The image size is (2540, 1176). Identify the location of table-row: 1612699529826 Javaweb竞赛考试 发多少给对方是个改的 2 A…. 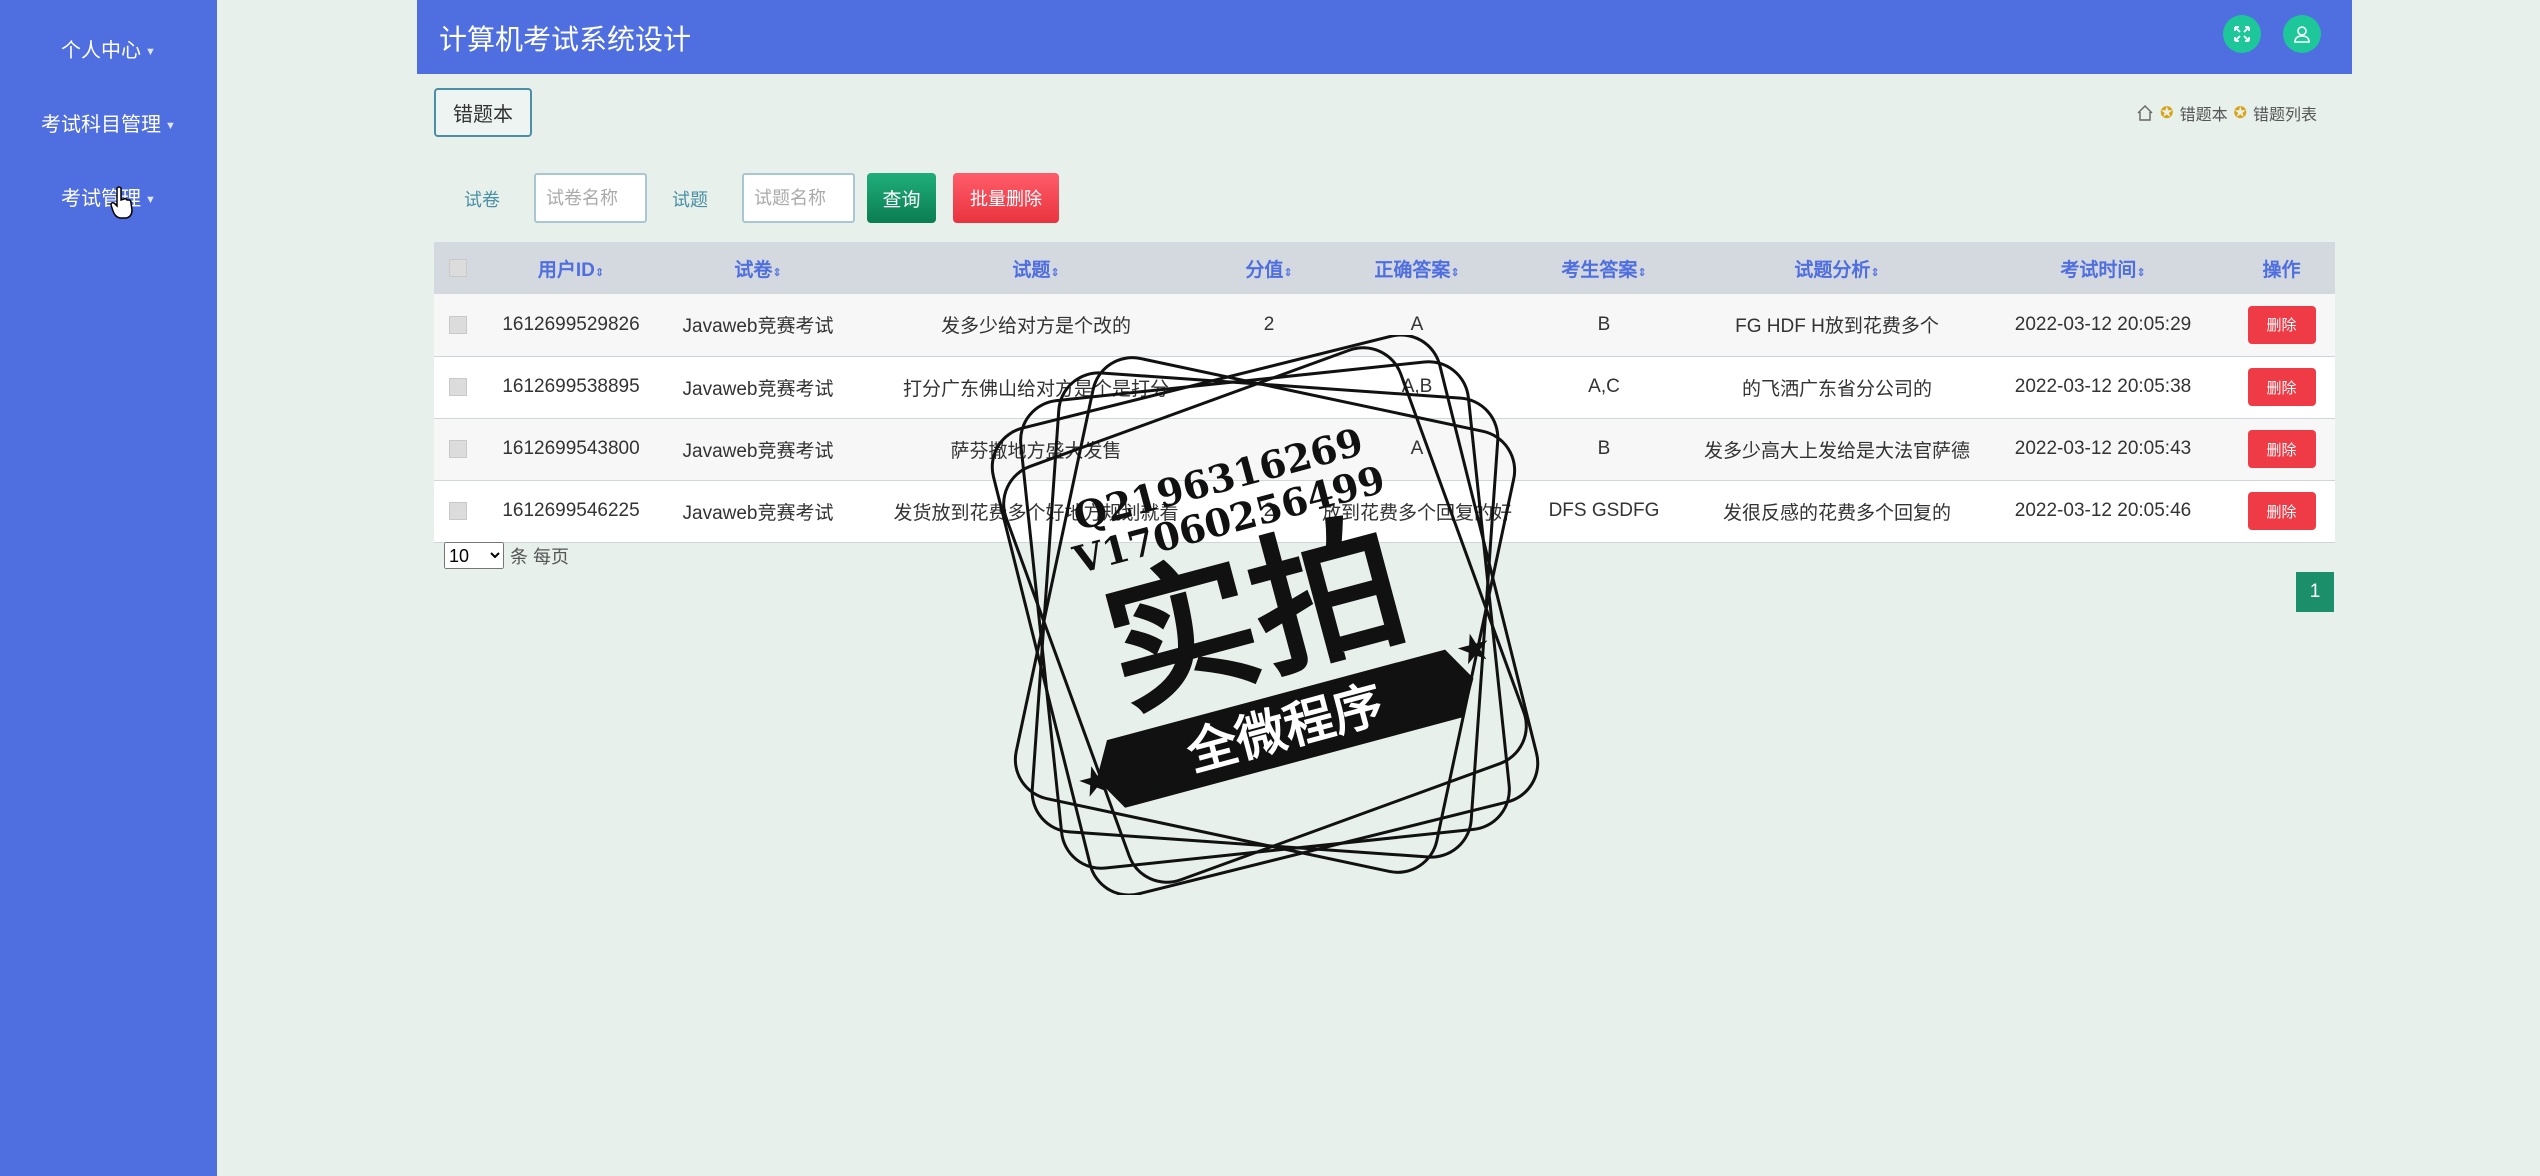
(1384, 325).